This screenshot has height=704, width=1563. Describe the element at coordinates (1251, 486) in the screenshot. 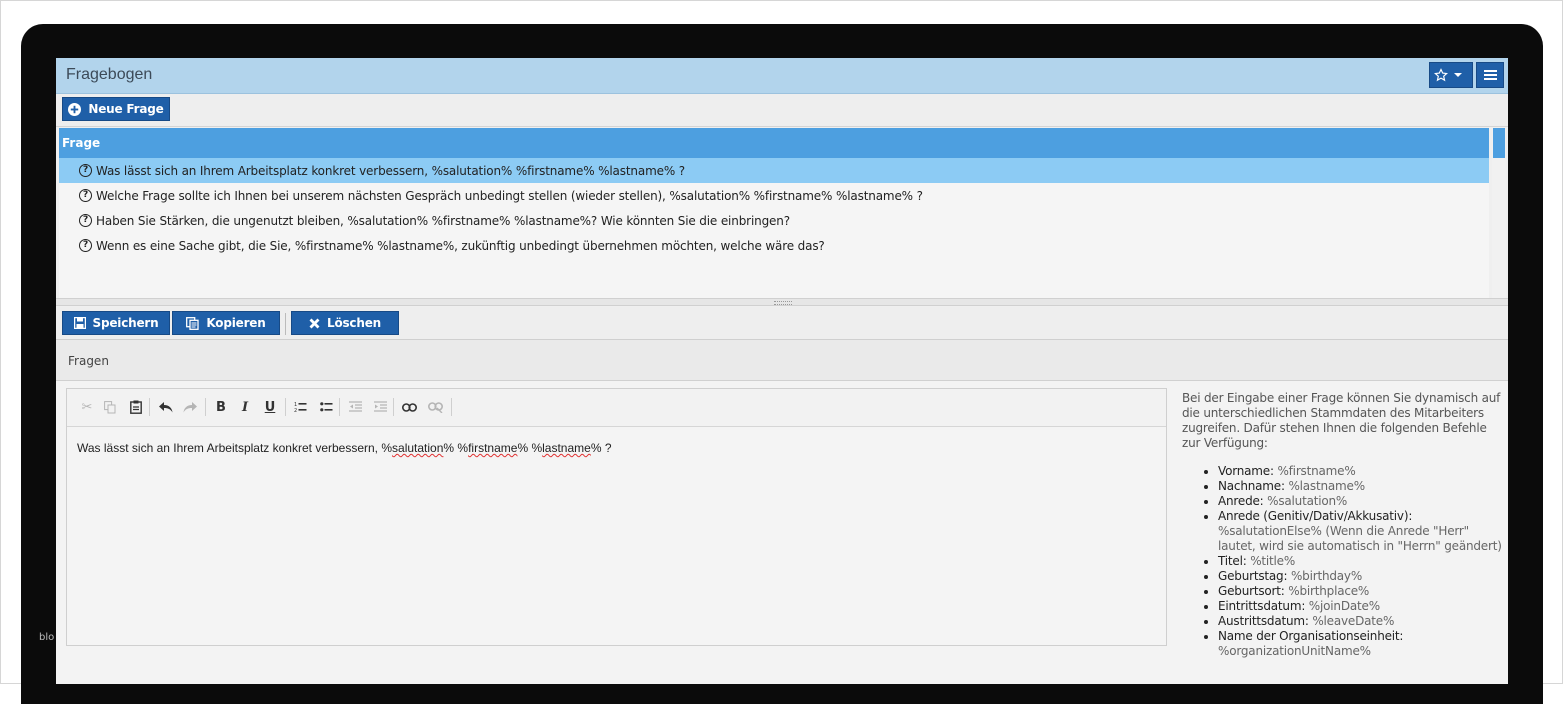

I see `placeholder-label: Nachname:` at that location.